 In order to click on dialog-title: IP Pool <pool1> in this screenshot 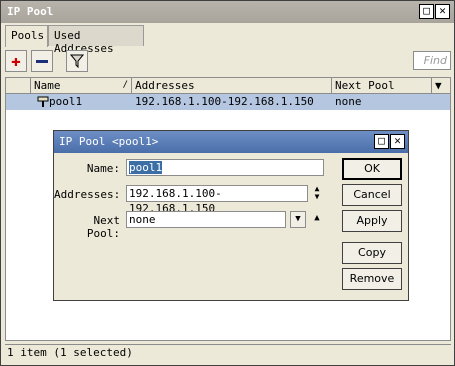, I will do `click(109, 141)`.